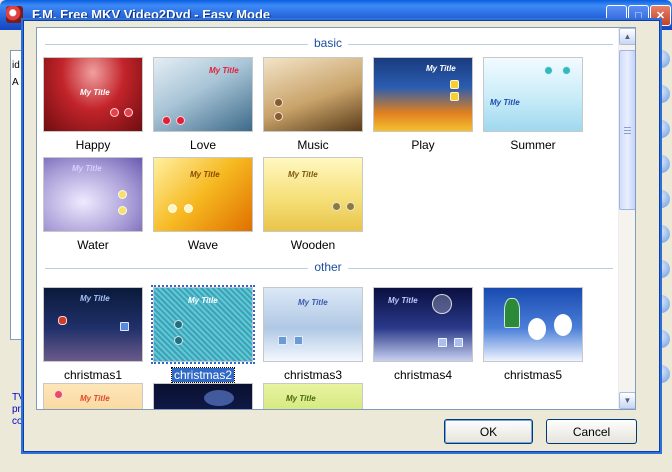  I want to click on section-label: other, so click(328, 267).